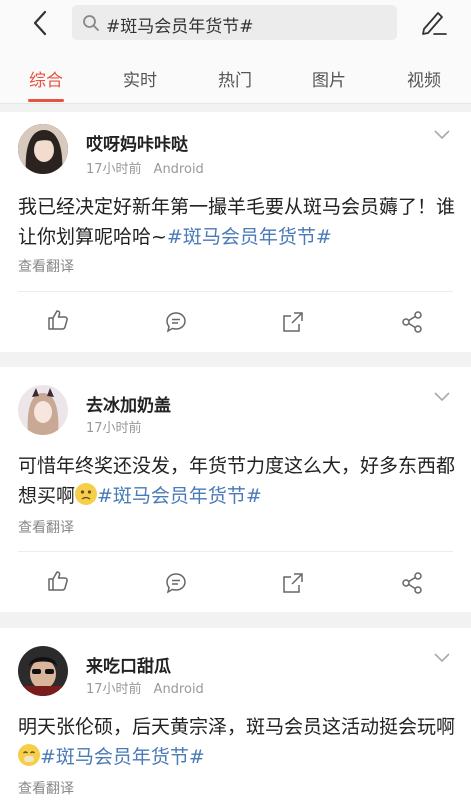 Image resolution: width=471 pixels, height=808 pixels. Describe the element at coordinates (91, 23) in the screenshot. I see `search-icon` at that location.